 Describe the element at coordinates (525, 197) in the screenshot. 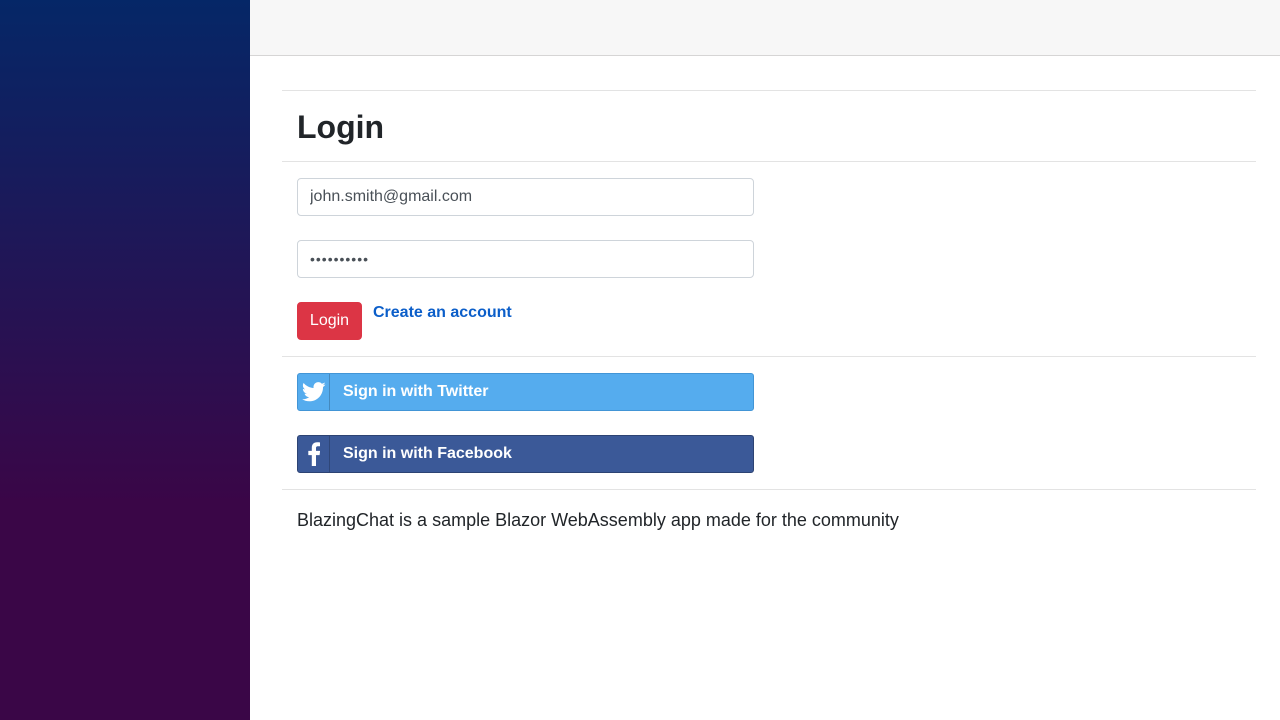

I see `email-field` at that location.